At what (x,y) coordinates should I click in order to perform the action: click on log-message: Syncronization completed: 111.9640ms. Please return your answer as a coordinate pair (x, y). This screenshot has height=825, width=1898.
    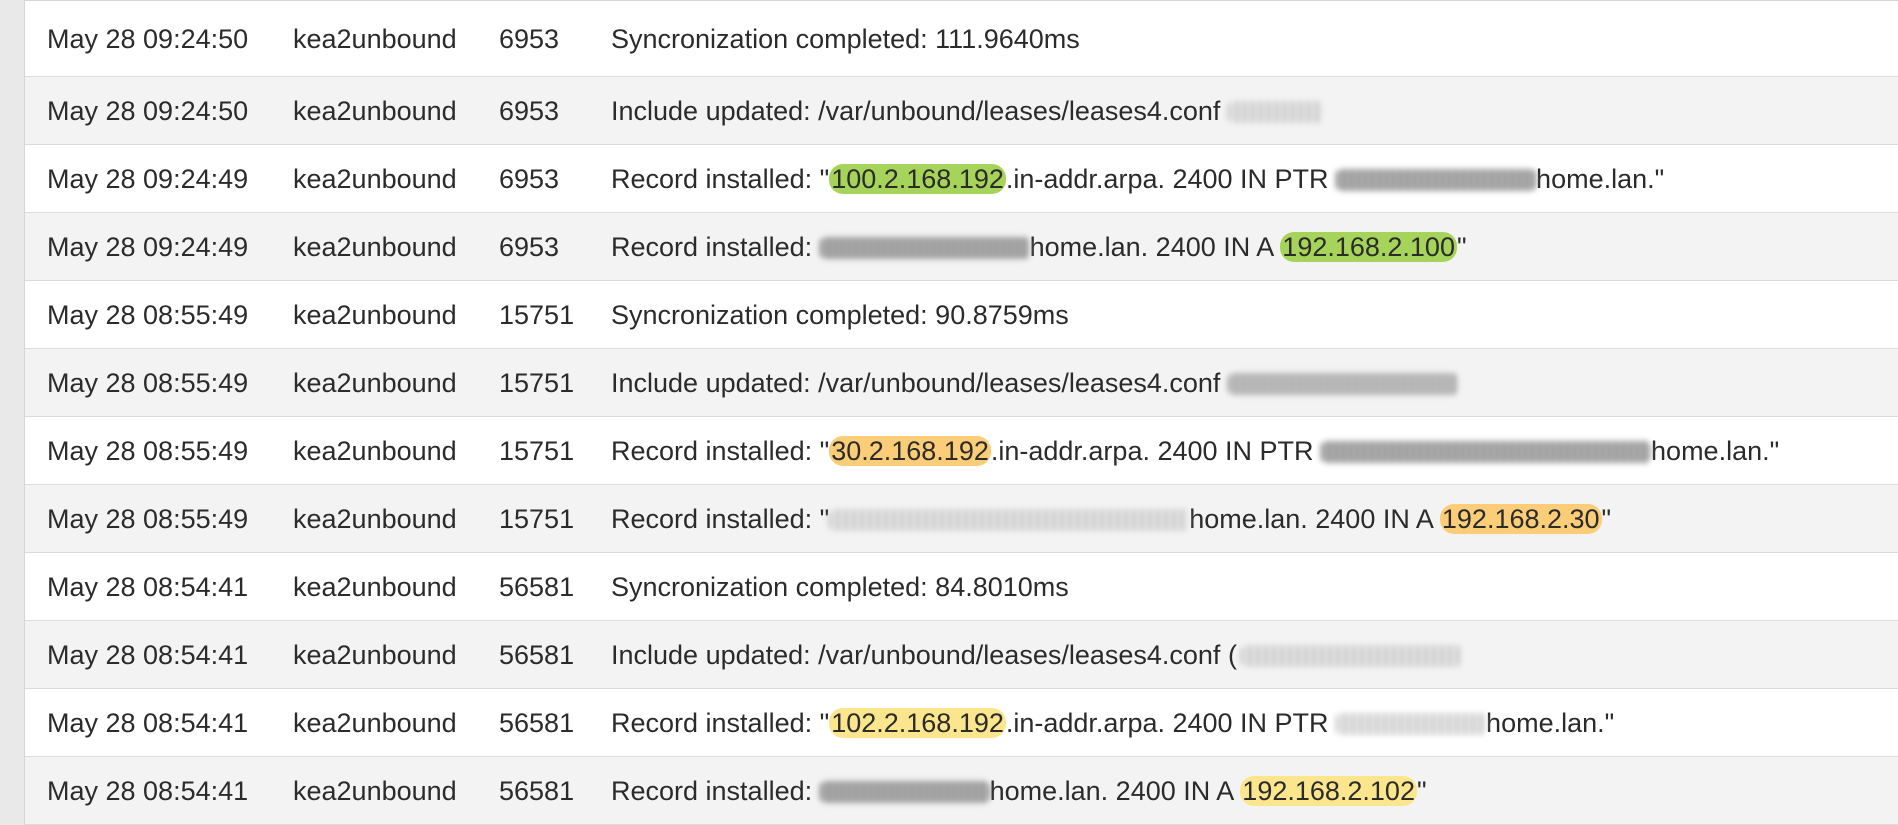
    Looking at the image, I should click on (845, 38).